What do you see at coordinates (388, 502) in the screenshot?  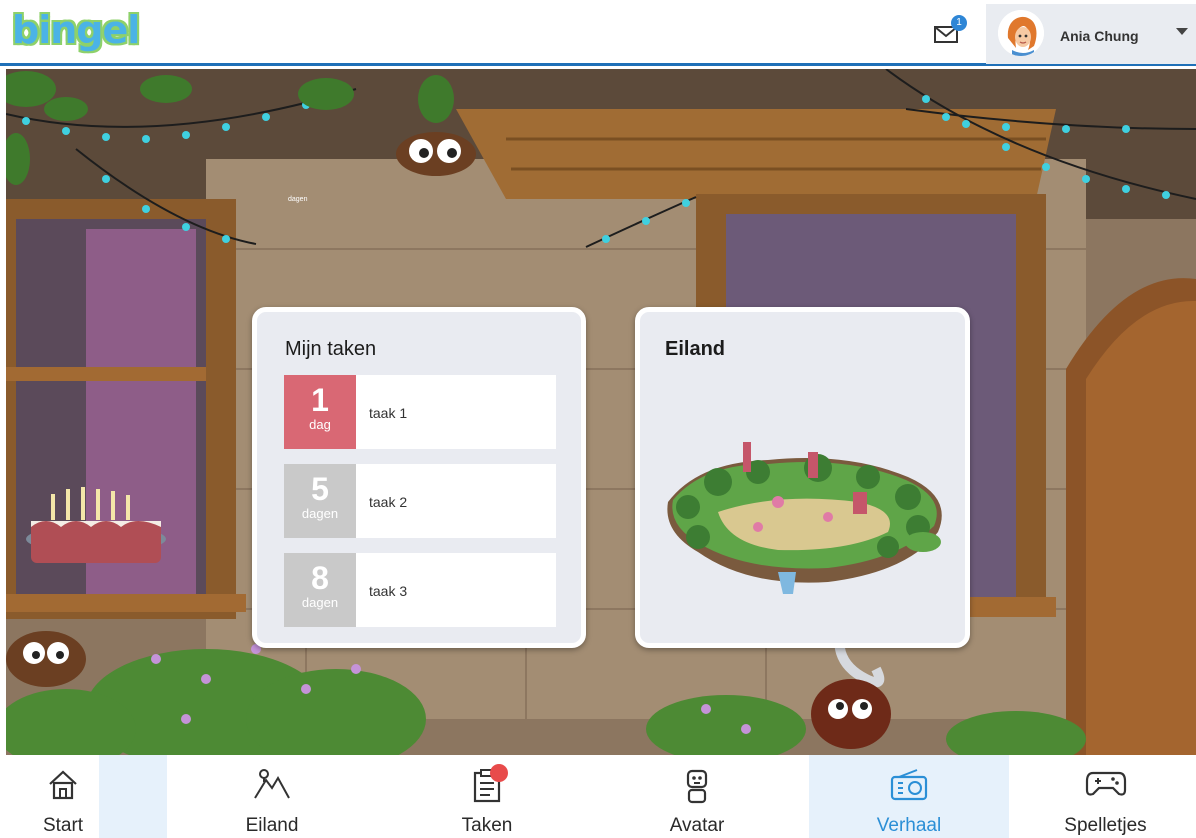 I see `task-label: taak 2` at bounding box center [388, 502].